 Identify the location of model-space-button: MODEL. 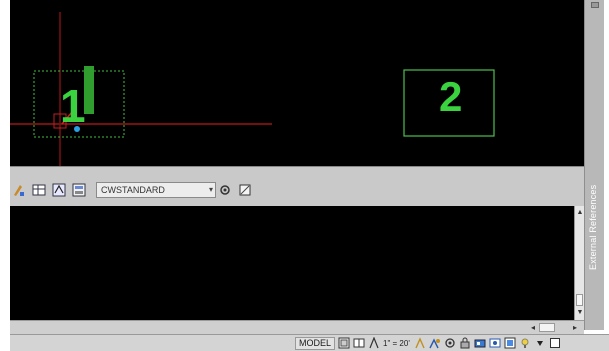
(315, 343).